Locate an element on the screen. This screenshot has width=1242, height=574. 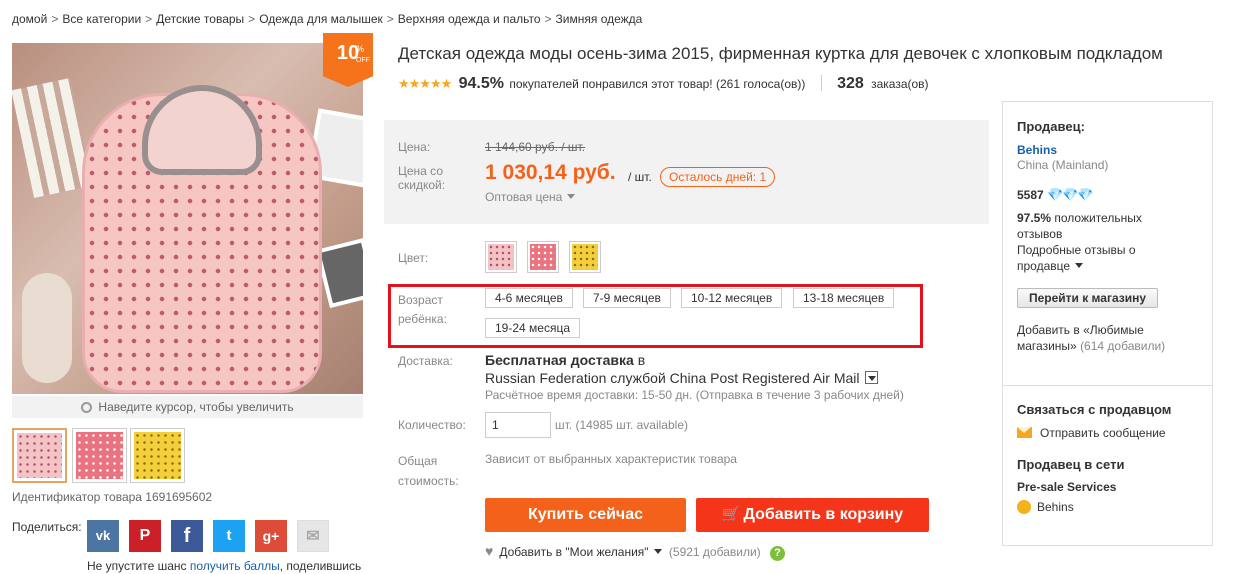
google-plus-share-icon: g+ is located at coordinates (271, 536).